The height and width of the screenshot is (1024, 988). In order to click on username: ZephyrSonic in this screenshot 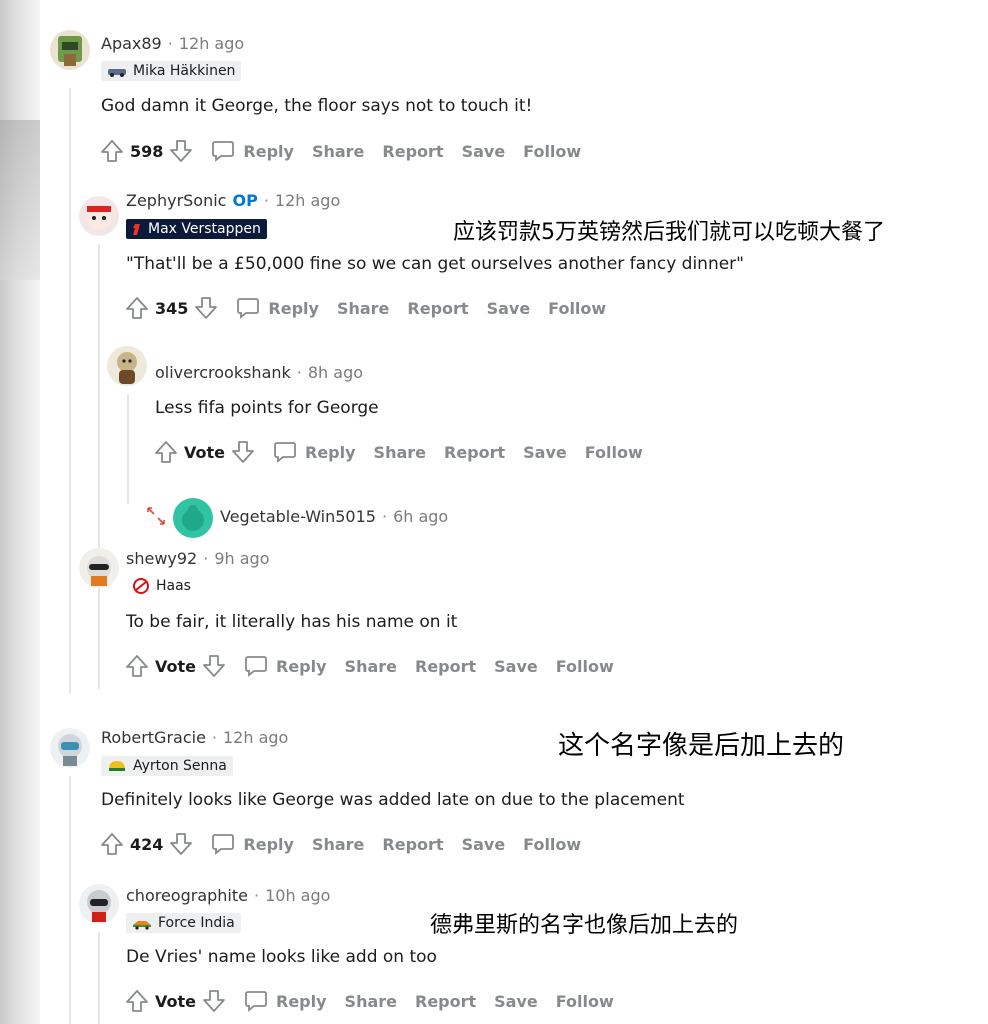, I will do `click(176, 200)`.